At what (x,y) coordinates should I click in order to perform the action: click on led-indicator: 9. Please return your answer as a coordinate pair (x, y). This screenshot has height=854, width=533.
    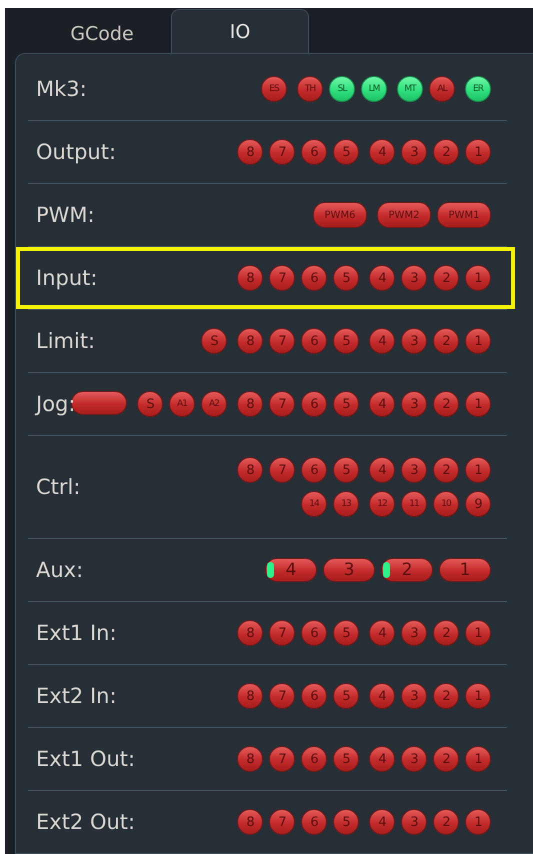
    Looking at the image, I should click on (478, 504).